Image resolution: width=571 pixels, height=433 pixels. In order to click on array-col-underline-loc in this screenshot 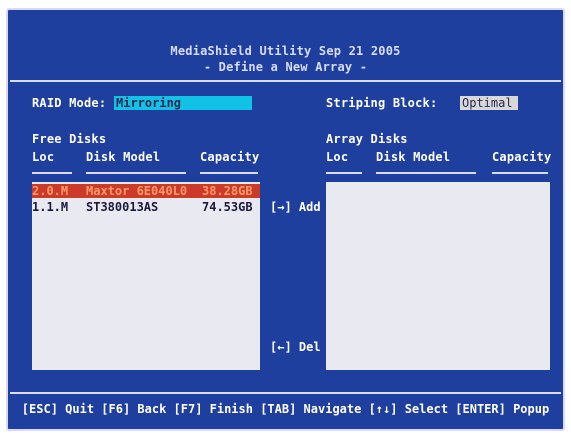, I will do `click(344, 173)`.